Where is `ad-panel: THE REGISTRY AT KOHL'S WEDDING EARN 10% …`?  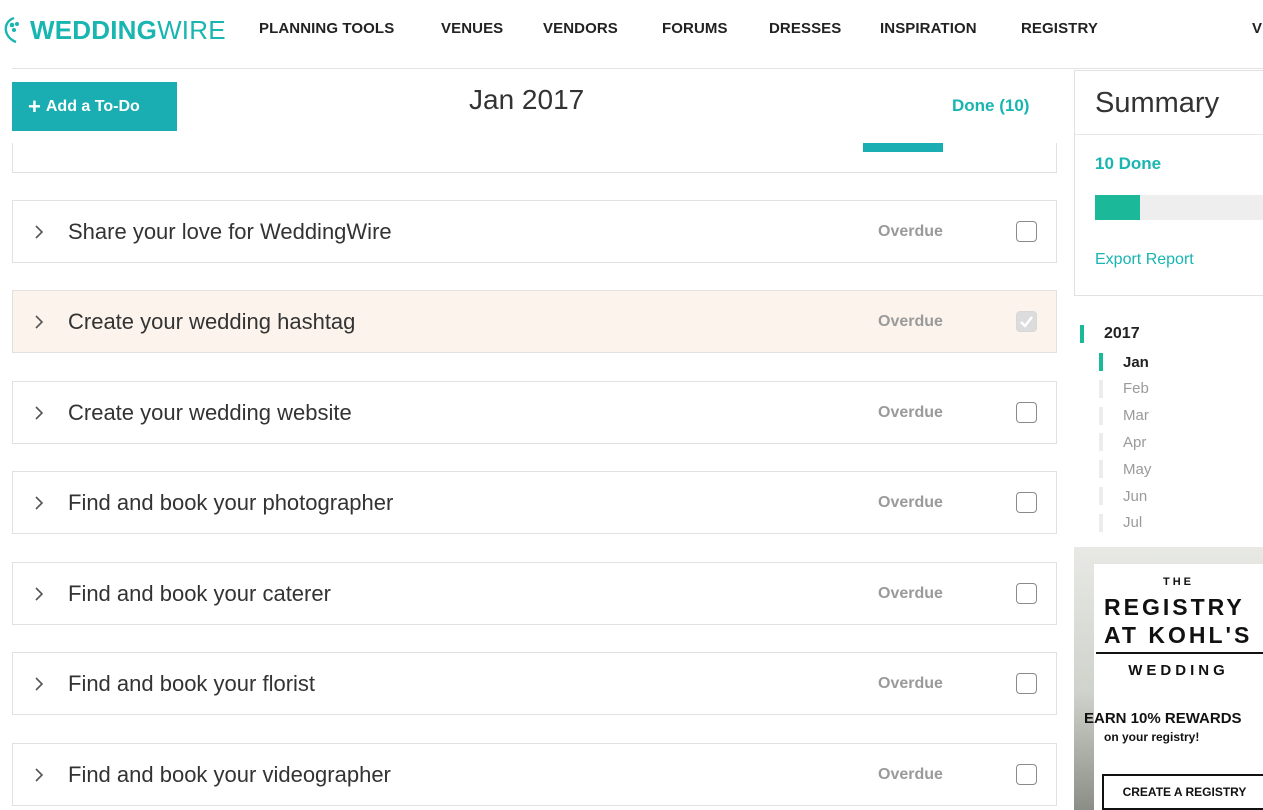 ad-panel: THE REGISTRY AT KOHL'S WEDDING EARN 10% … is located at coordinates (1173, 687).